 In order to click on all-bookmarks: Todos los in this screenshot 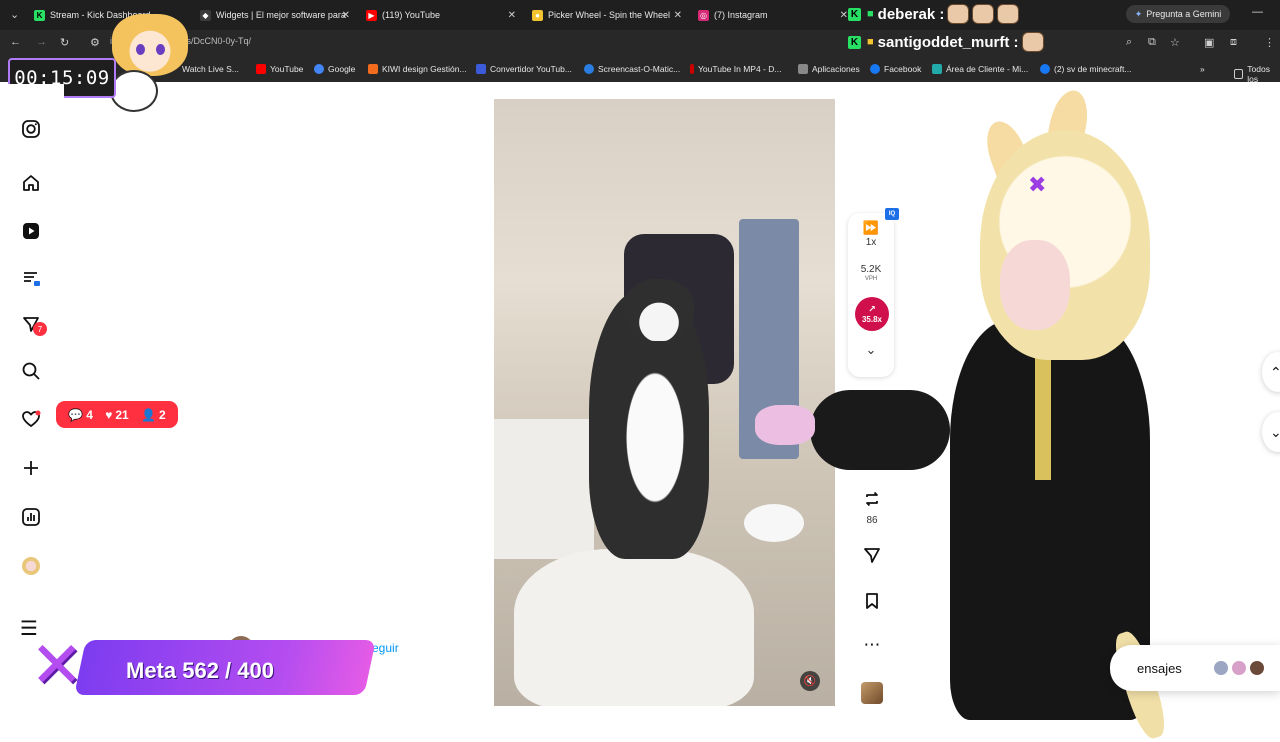, I will do `click(1257, 74)`.